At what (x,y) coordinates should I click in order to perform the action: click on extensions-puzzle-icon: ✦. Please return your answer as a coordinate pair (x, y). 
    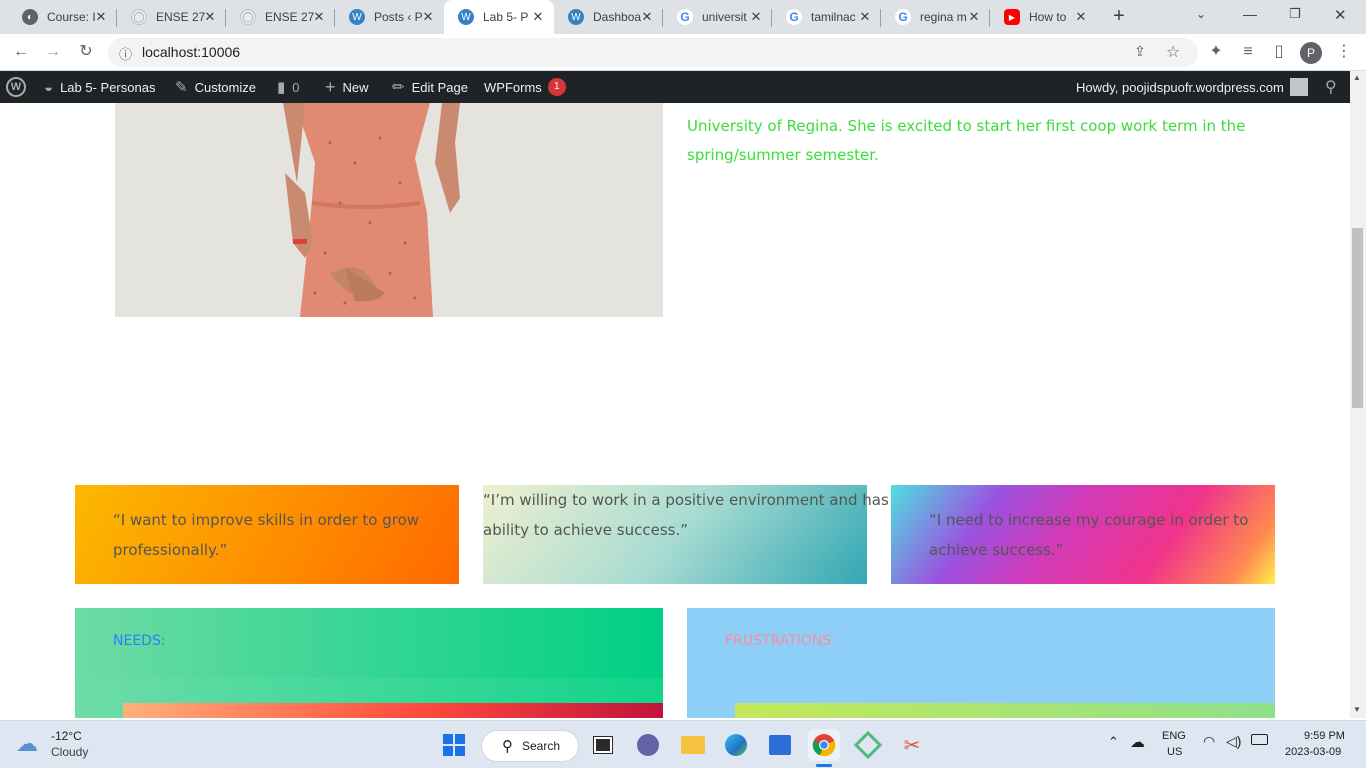
    Looking at the image, I should click on (1216, 52).